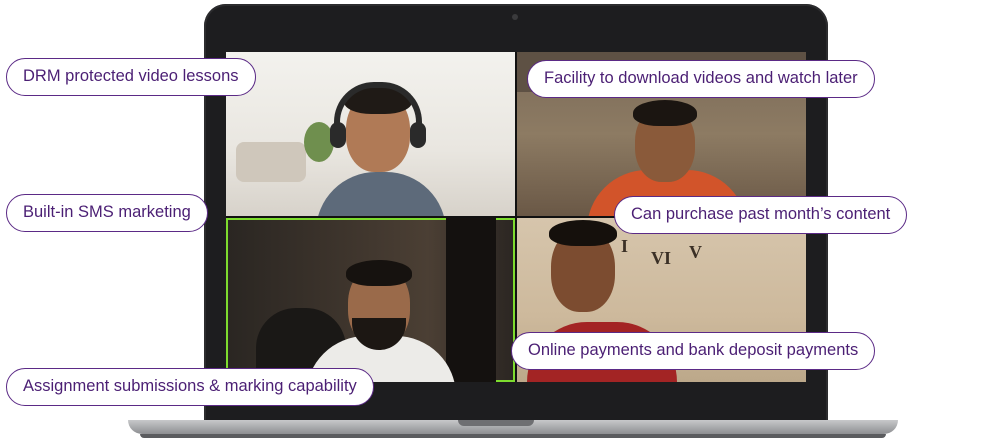 The width and height of the screenshot is (992, 439). Describe the element at coordinates (107, 213) in the screenshot. I see `feature-callout-sms: Built-in SMS marketing` at that location.